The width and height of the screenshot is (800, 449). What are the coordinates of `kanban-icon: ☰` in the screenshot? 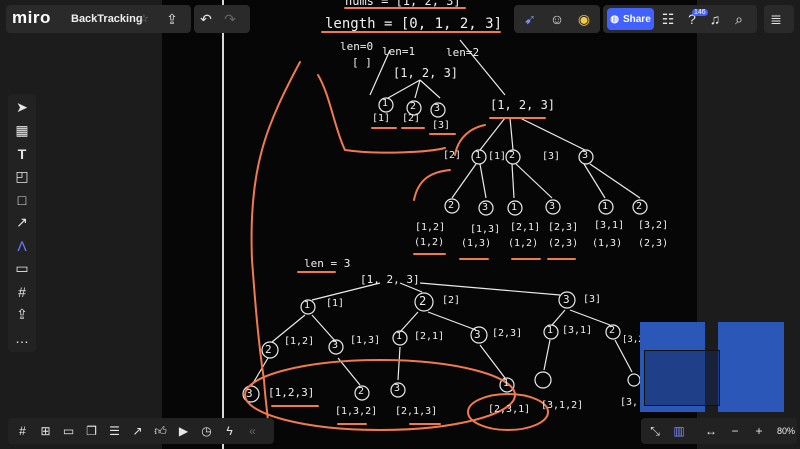 It's located at (114, 431).